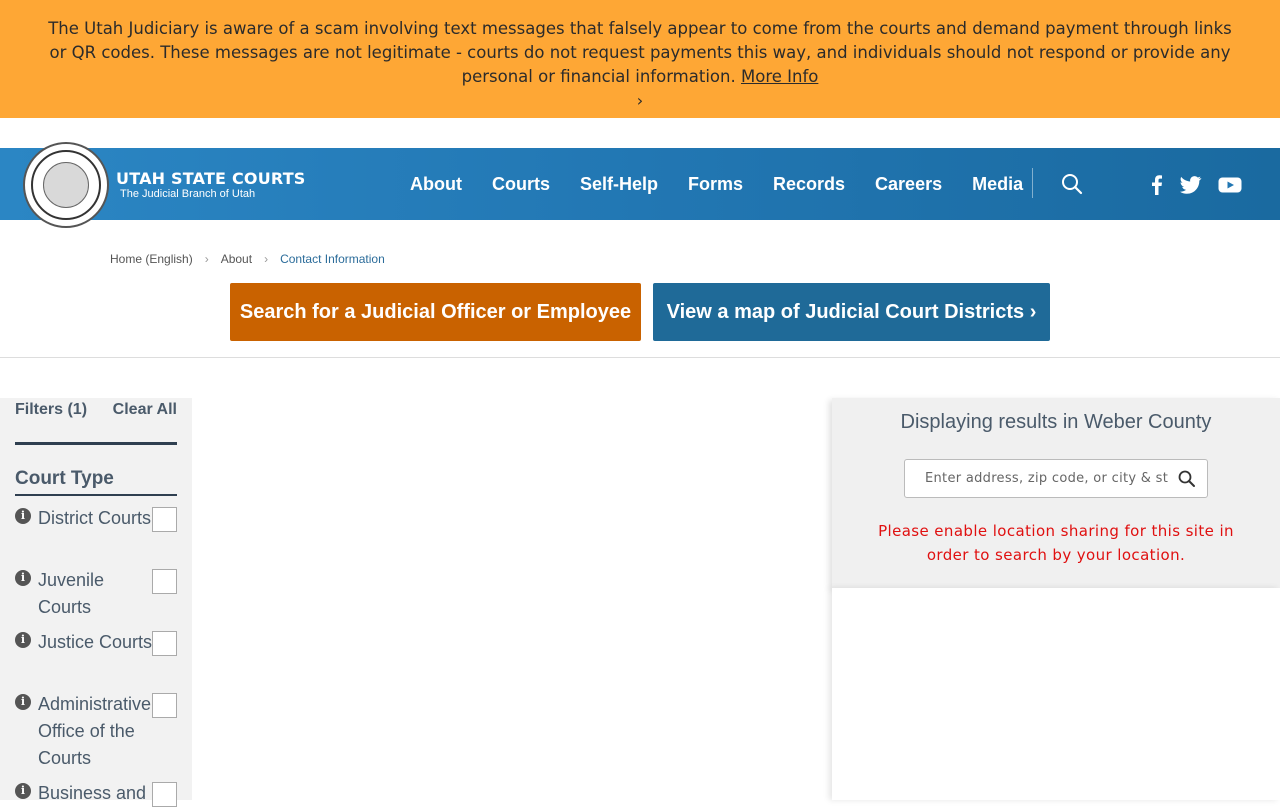 This screenshot has height=807, width=1280. What do you see at coordinates (164, 519) in the screenshot?
I see `district-courts-checkbox` at bounding box center [164, 519].